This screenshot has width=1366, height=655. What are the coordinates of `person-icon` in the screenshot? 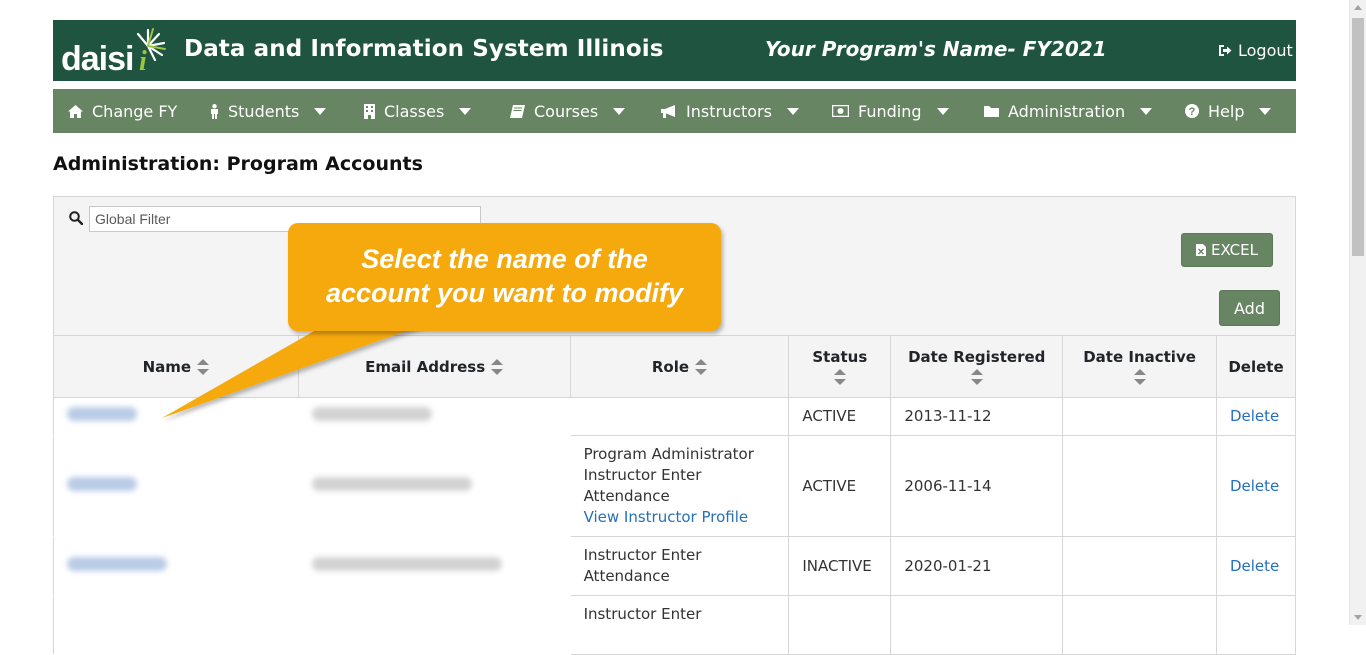 It's located at (214, 111).